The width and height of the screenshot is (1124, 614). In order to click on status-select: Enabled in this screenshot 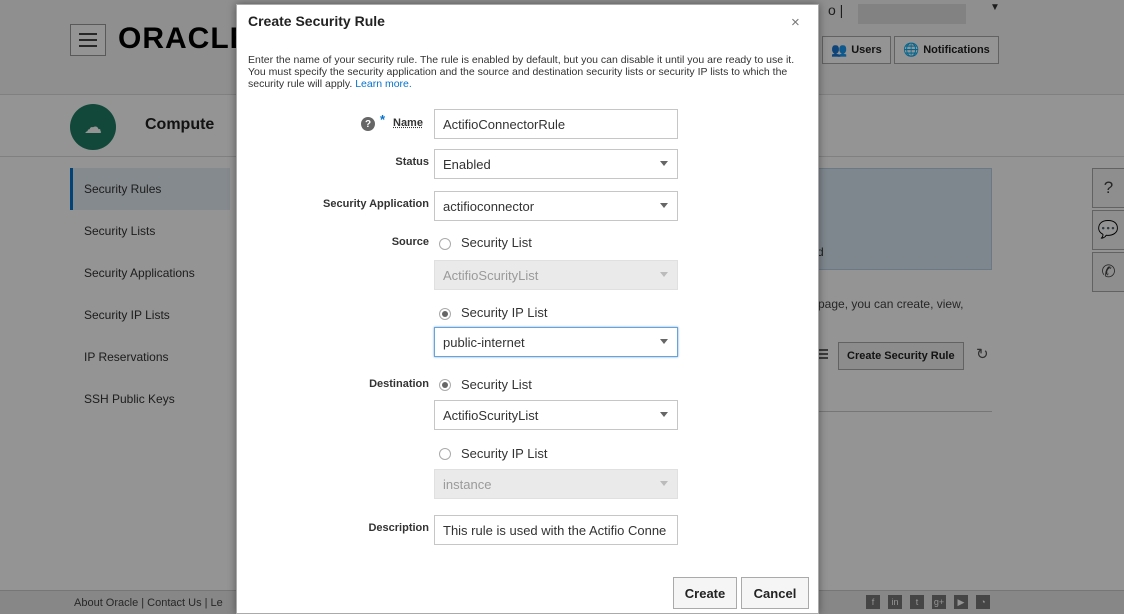, I will do `click(556, 164)`.